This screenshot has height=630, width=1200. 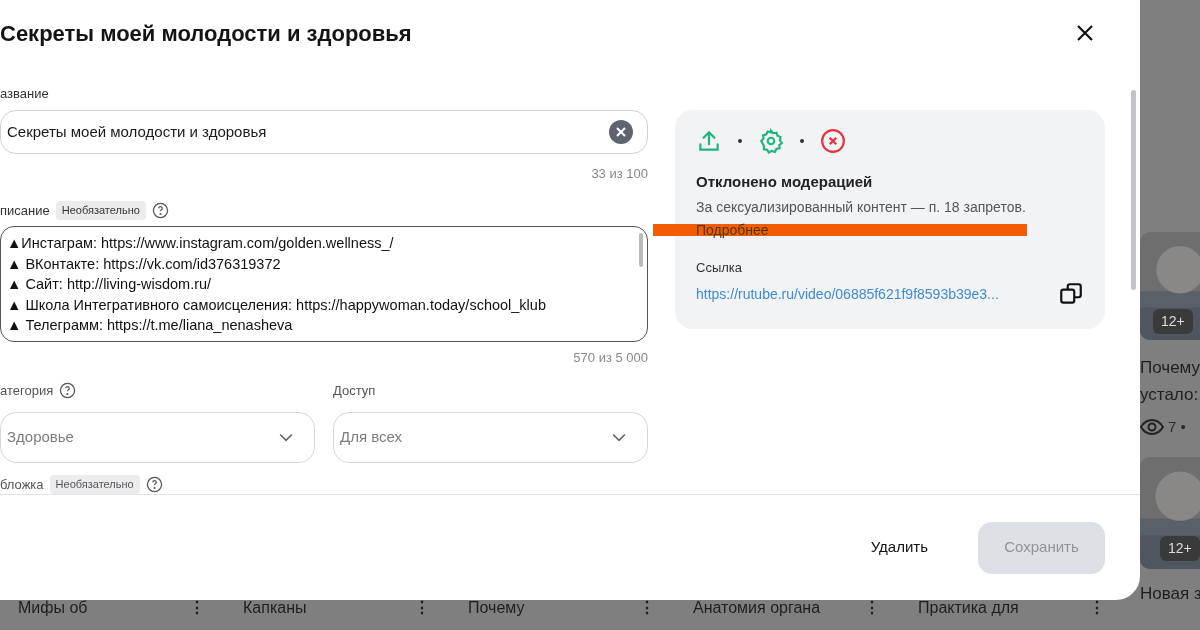 What do you see at coordinates (1170, 394) in the screenshot?
I see `video-title: устало:` at bounding box center [1170, 394].